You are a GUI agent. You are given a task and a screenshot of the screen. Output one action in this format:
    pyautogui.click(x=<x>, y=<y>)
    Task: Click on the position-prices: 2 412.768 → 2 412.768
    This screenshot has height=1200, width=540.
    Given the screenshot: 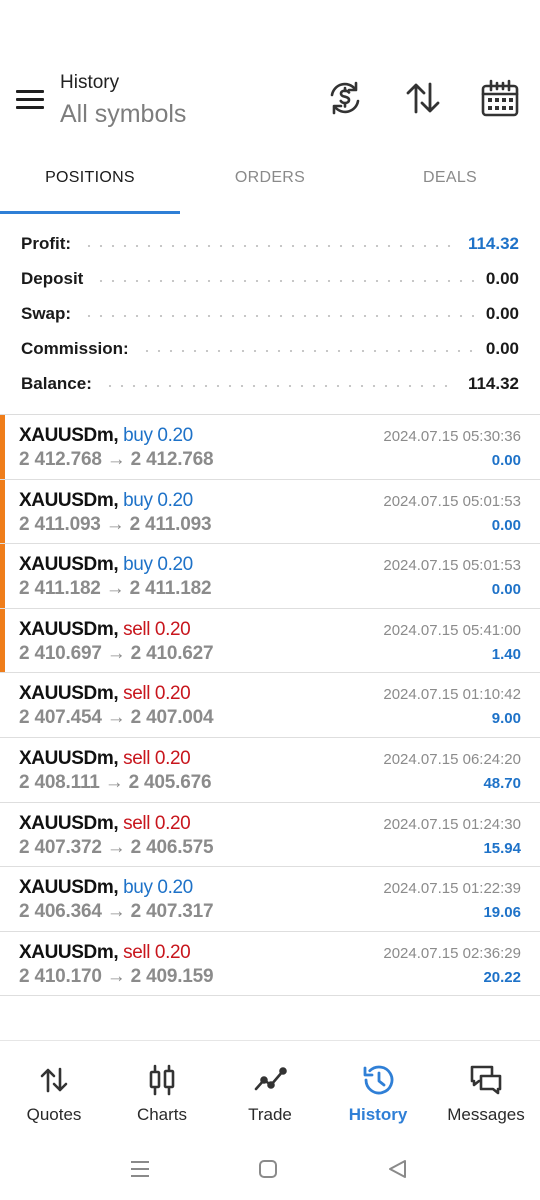 What is the action you would take?
    pyautogui.click(x=116, y=459)
    